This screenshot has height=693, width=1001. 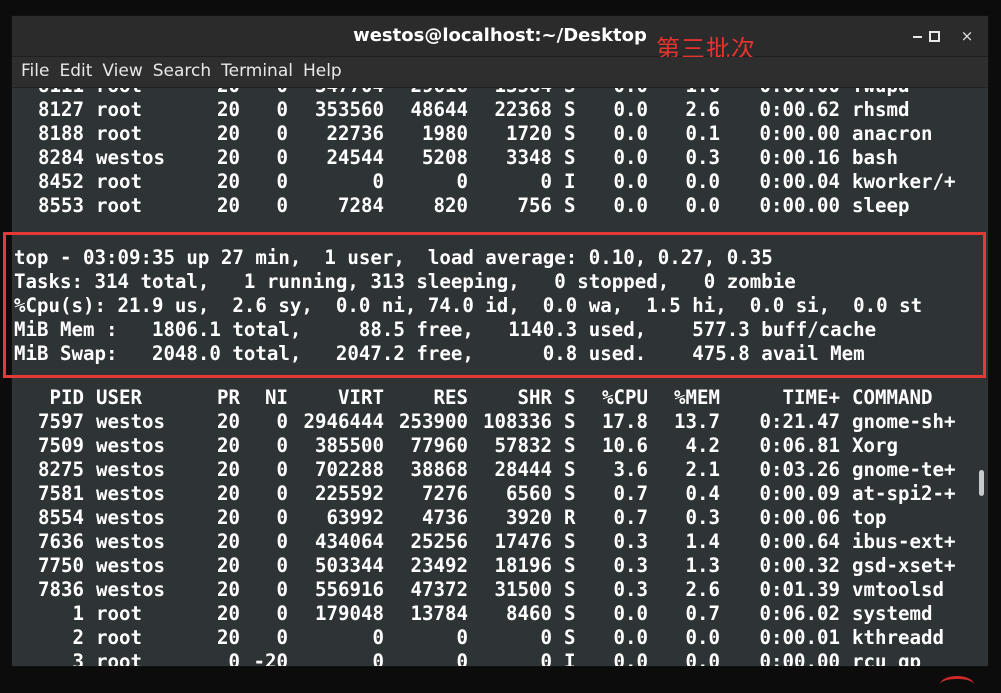 What do you see at coordinates (631, 493) in the screenshot?
I see `cell-cpu: 0.7` at bounding box center [631, 493].